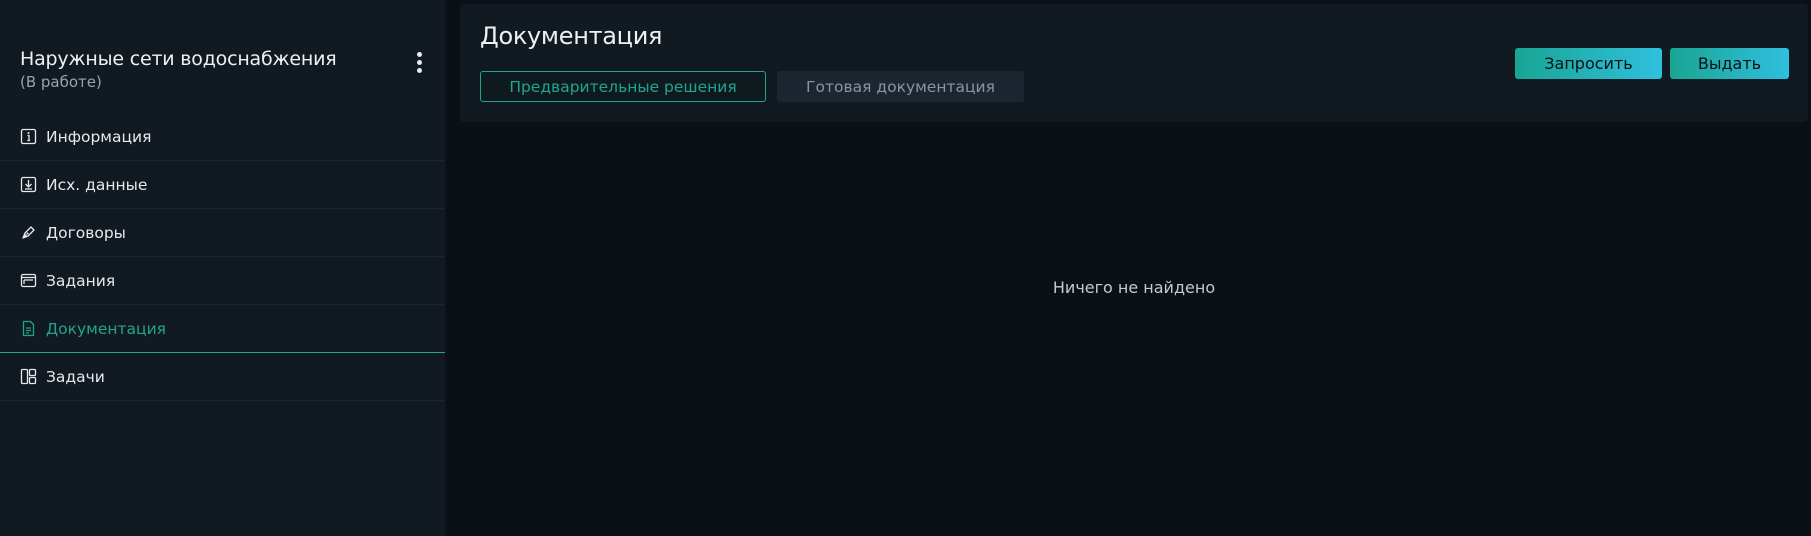 The height and width of the screenshot is (536, 1811). Describe the element at coordinates (28, 136) in the screenshot. I see `info-icon` at that location.